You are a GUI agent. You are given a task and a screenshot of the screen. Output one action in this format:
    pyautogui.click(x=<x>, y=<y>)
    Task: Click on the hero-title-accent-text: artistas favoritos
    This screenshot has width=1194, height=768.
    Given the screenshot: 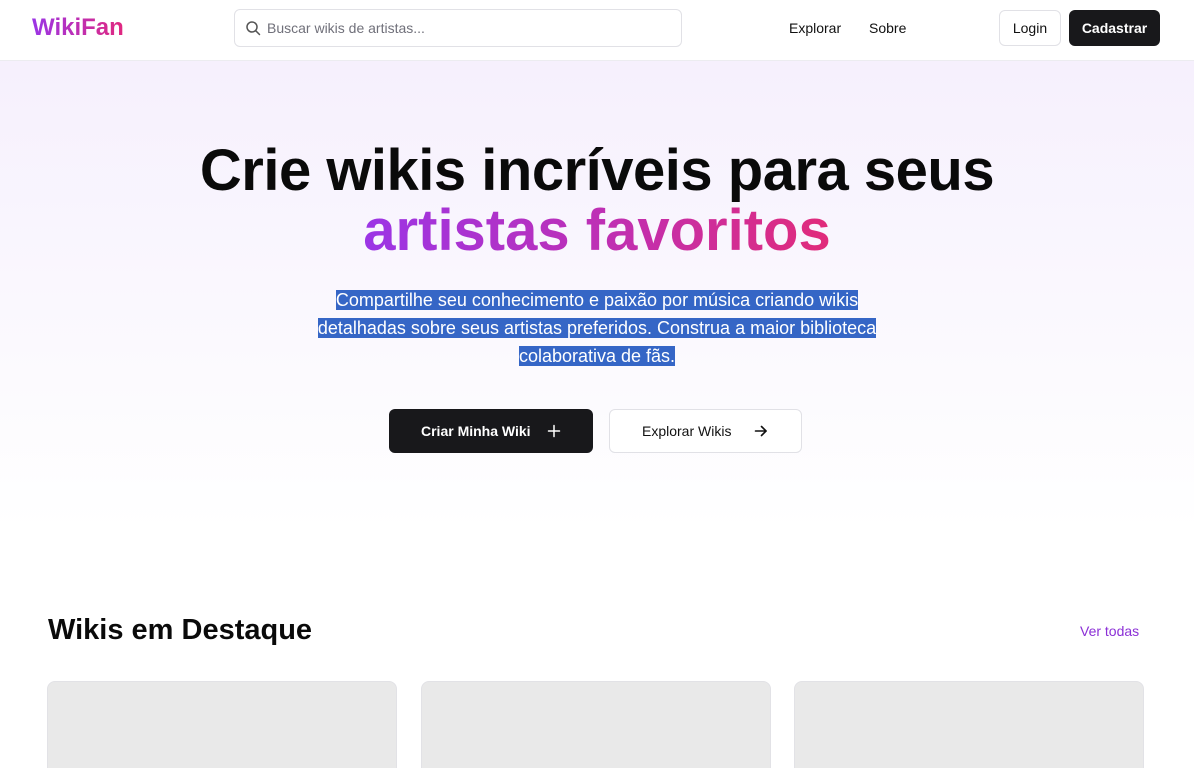 What is the action you would take?
    pyautogui.click(x=597, y=230)
    